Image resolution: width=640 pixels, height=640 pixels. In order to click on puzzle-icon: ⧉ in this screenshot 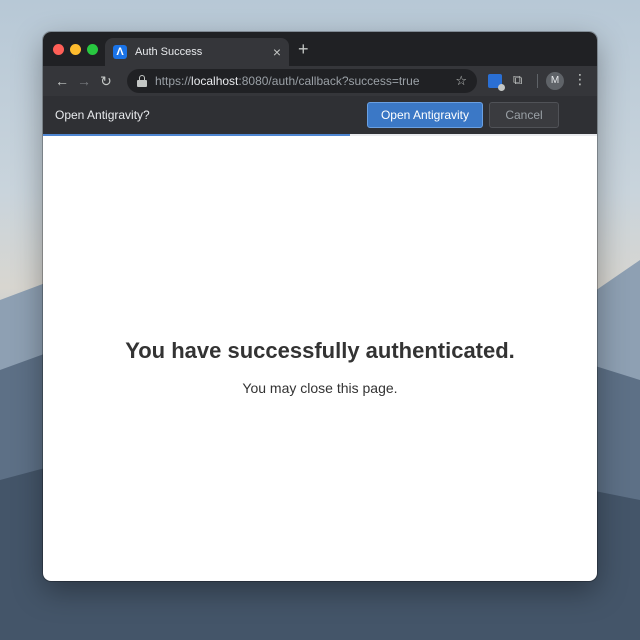, I will do `click(517, 80)`.